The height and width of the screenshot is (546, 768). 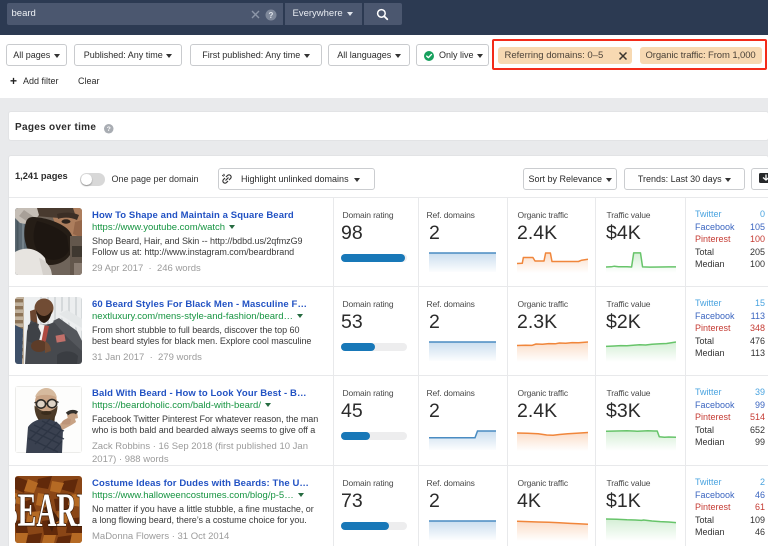 What do you see at coordinates (48, 510) in the screenshot?
I see `svg-text: BEARD` at bounding box center [48, 510].